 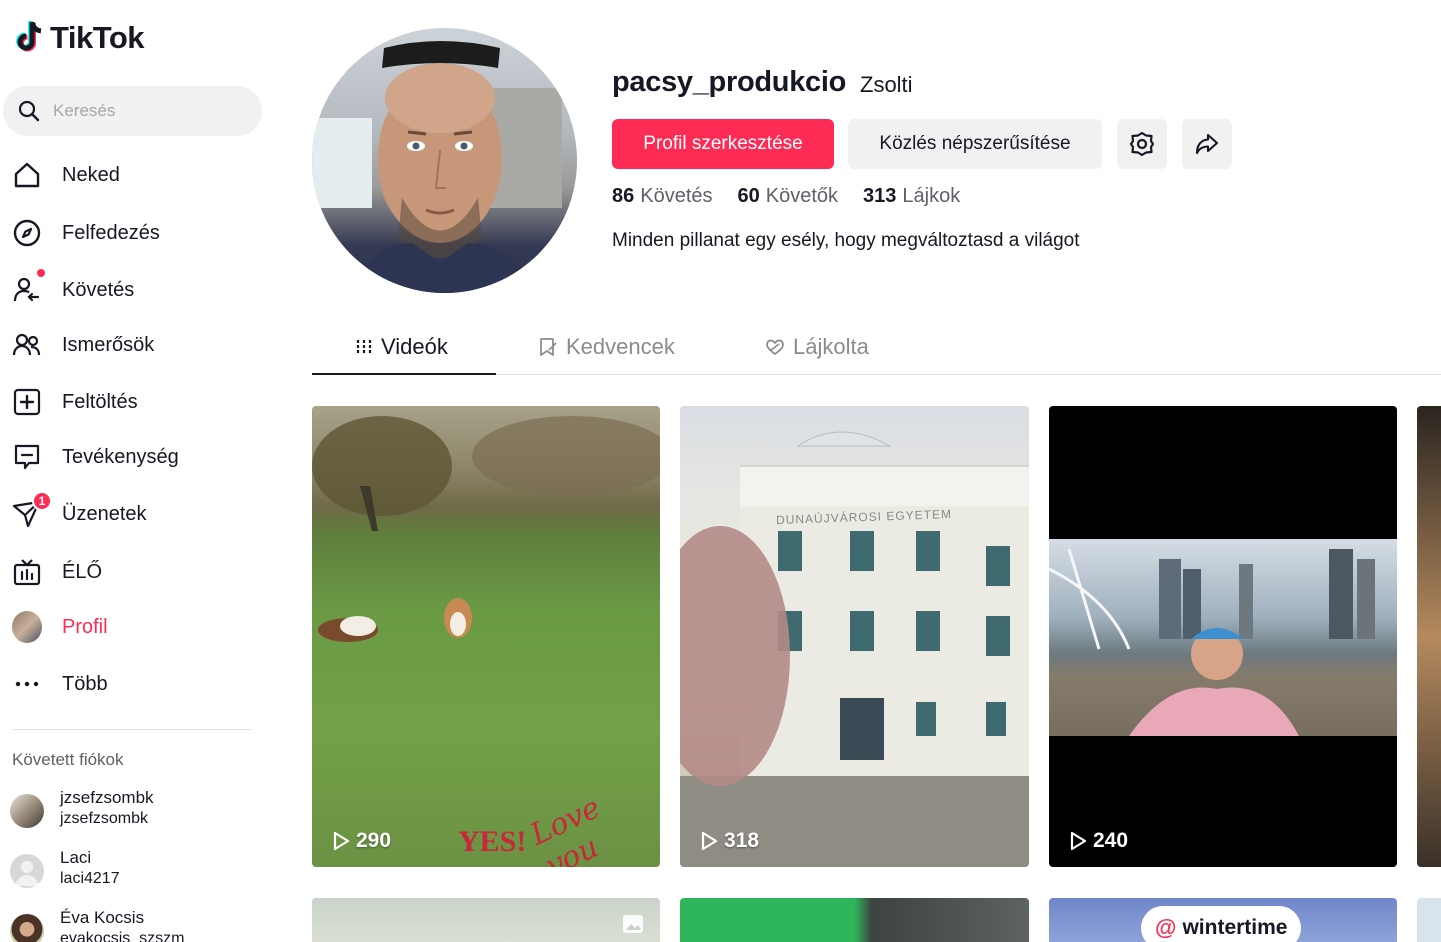 I want to click on account-name: Éva Kocsis, so click(x=102, y=917).